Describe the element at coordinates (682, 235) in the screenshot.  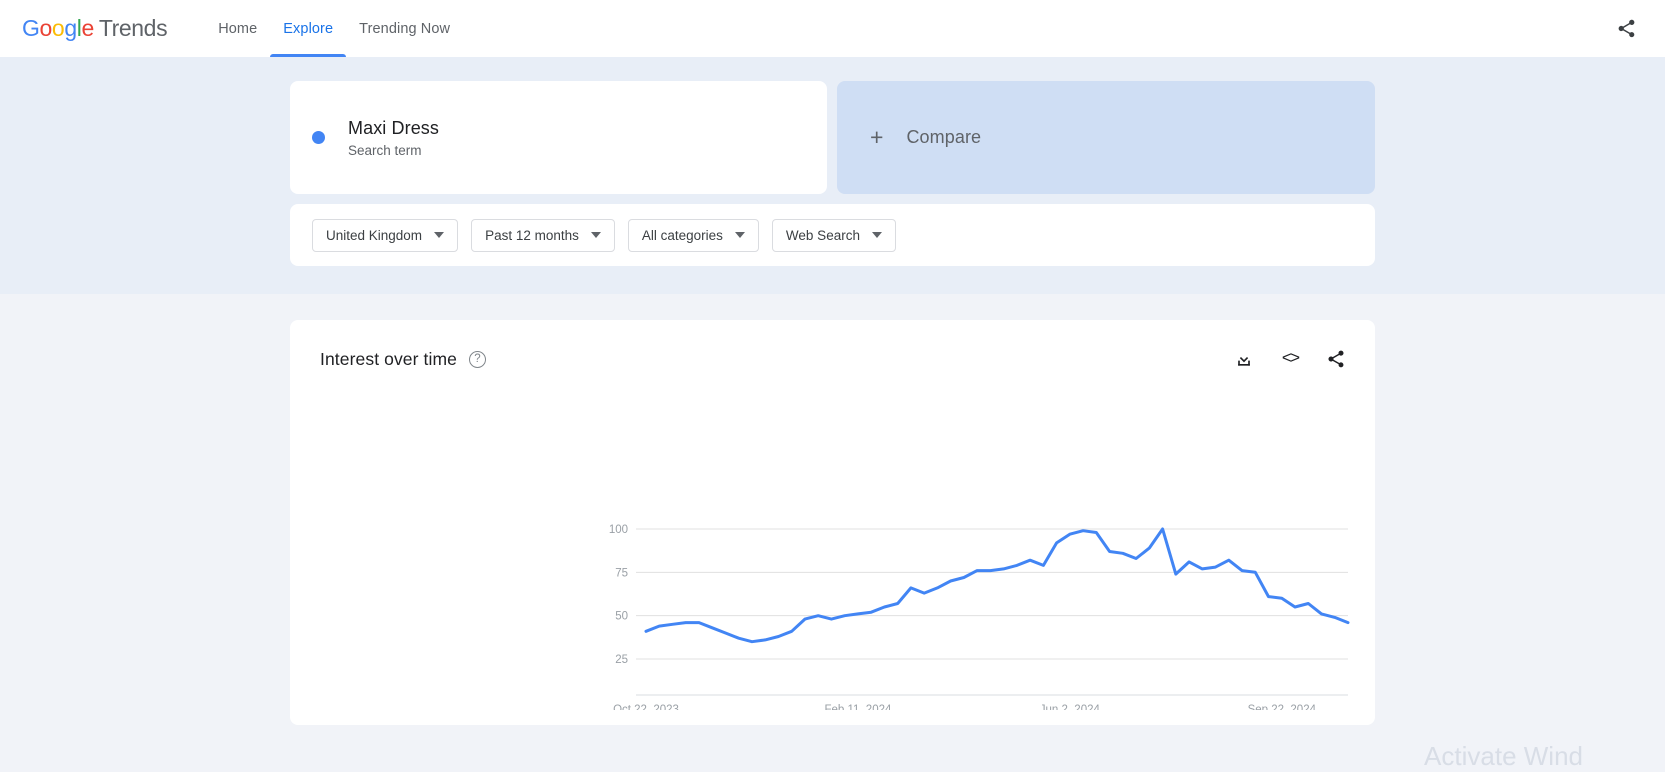
I see `category-filter-label: All categories` at that location.